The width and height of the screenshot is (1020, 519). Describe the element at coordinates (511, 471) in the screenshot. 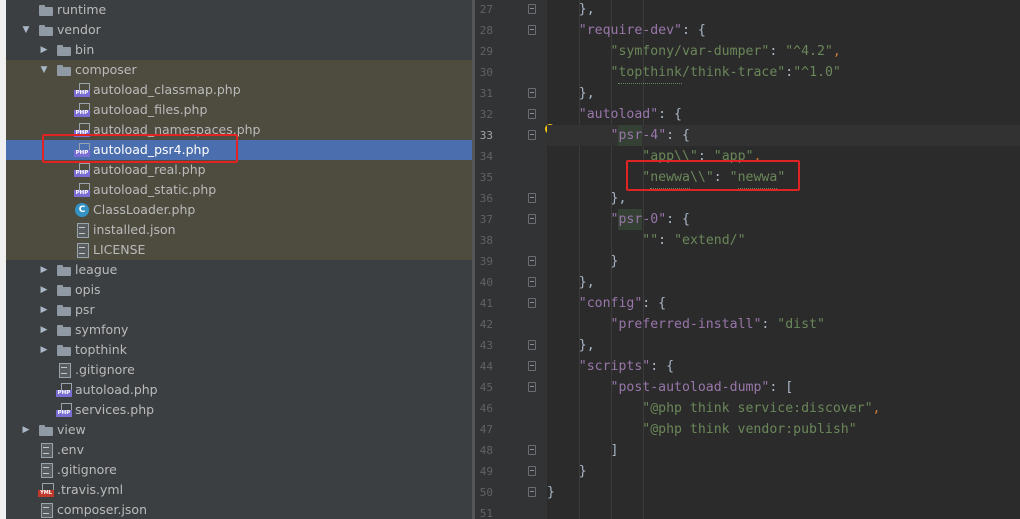

I see `gutter-line: 49` at that location.